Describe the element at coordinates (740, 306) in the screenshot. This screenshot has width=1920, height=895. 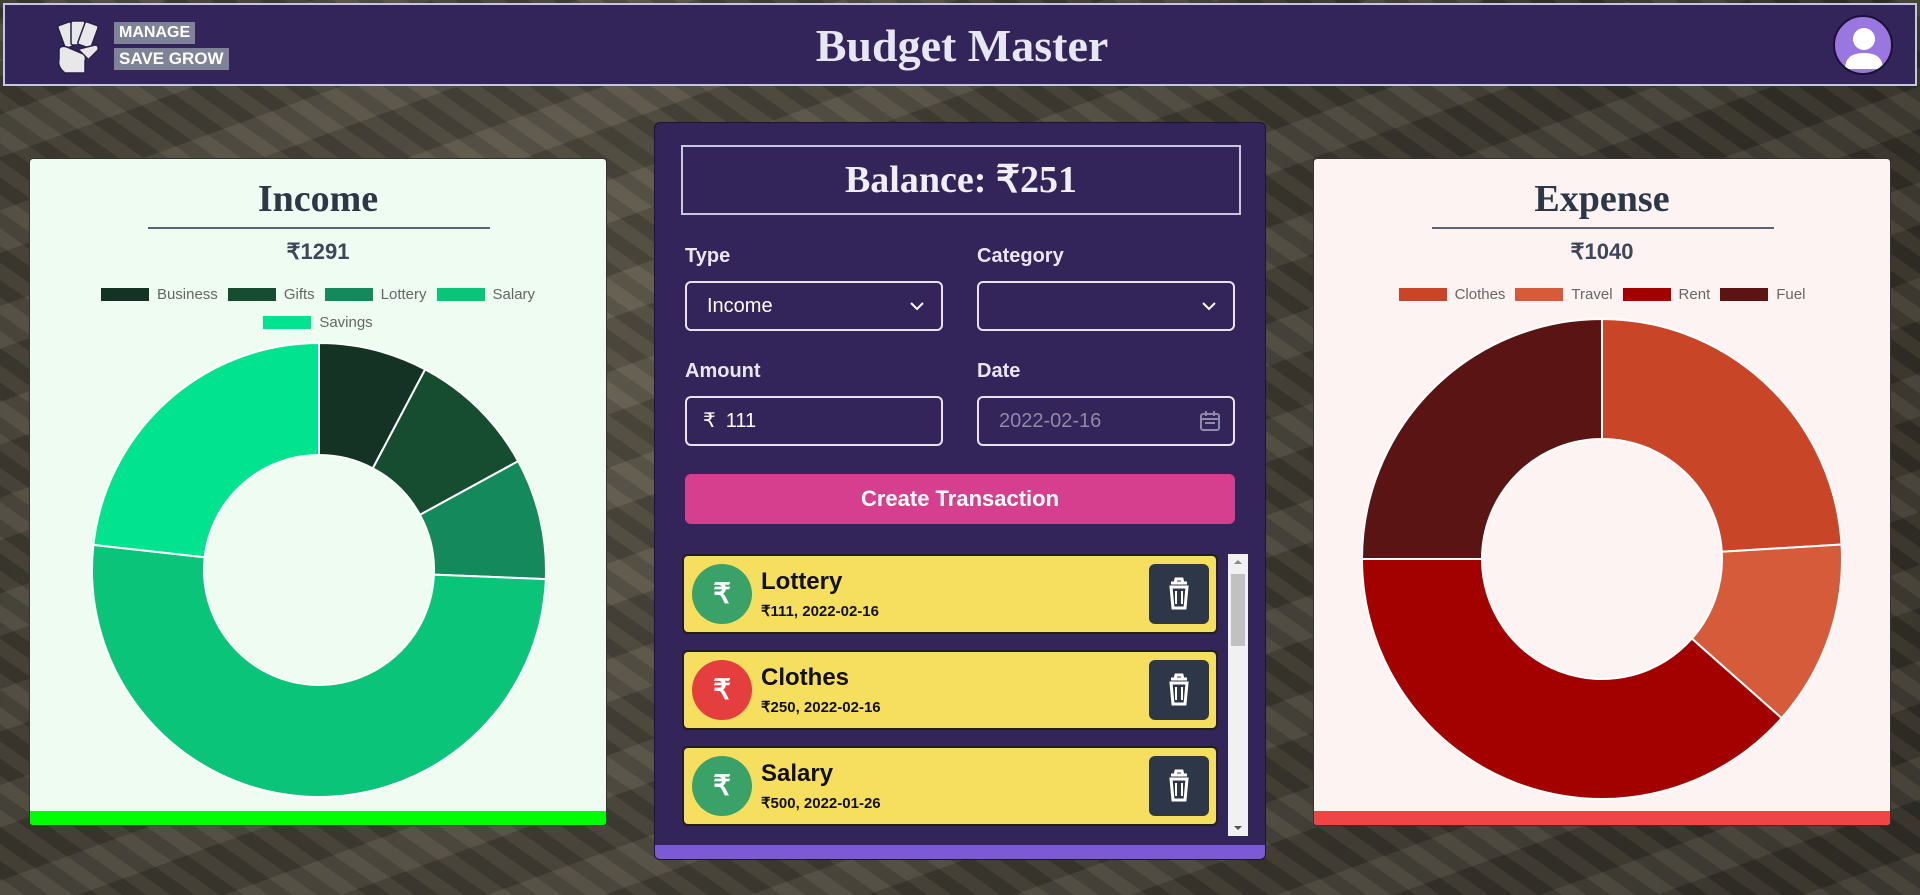
I see `type-select-value: Income` at that location.